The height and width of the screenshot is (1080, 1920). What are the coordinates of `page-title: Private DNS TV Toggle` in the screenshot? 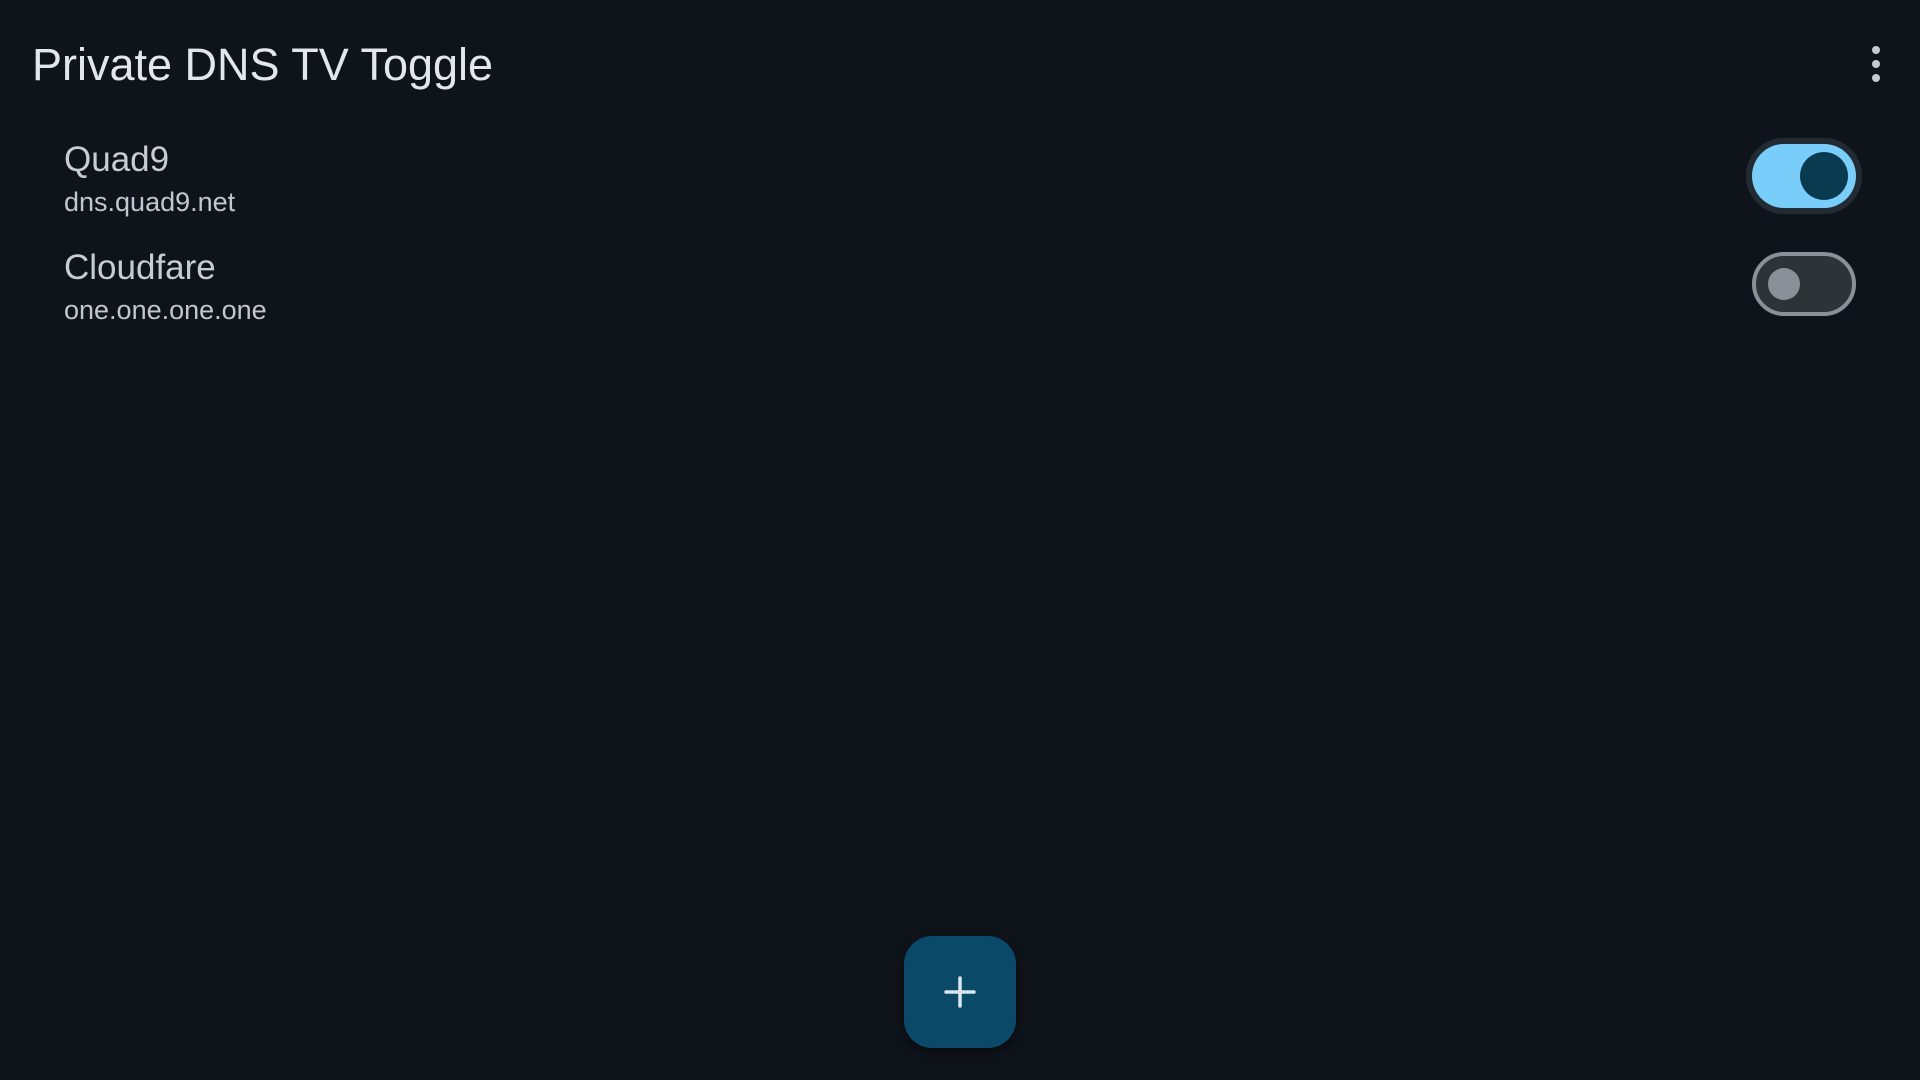 It's located at (263, 64).